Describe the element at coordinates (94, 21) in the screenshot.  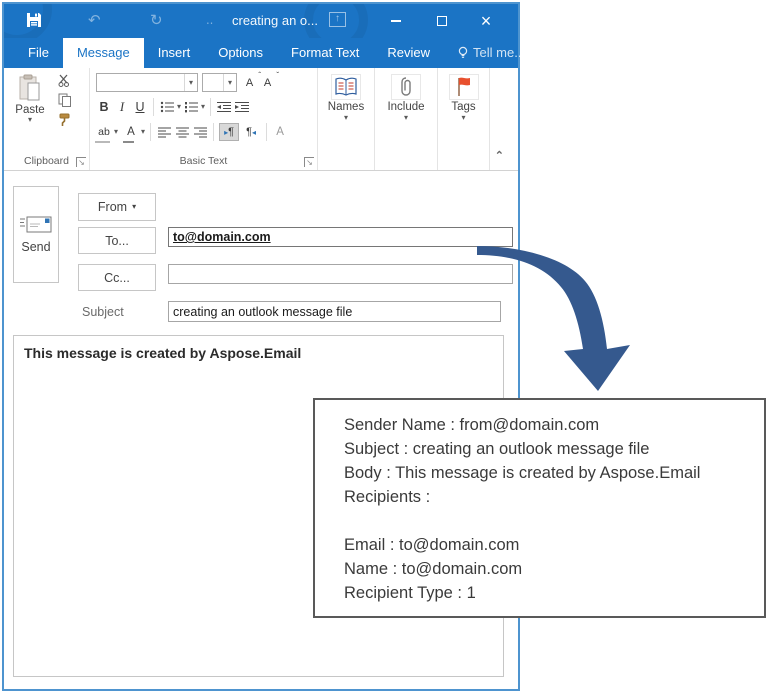
I see `undo-icon: ↶` at that location.